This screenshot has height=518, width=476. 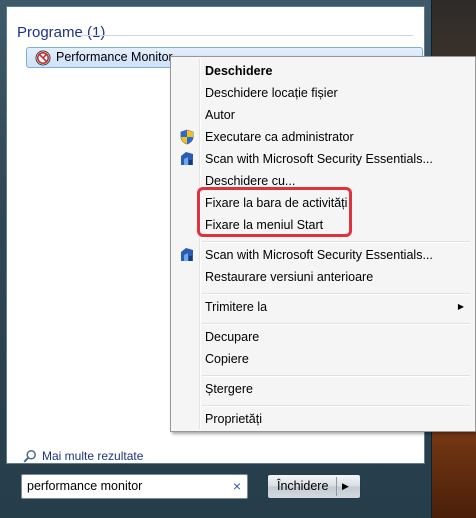 What do you see at coordinates (271, 93) in the screenshot?
I see `menu-item-label: Deschidere locație fișier` at bounding box center [271, 93].